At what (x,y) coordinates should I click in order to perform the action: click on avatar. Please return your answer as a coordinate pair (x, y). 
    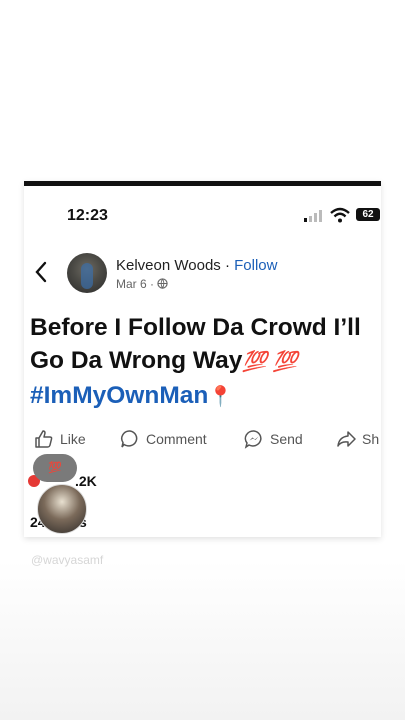
    Looking at the image, I should click on (87, 273).